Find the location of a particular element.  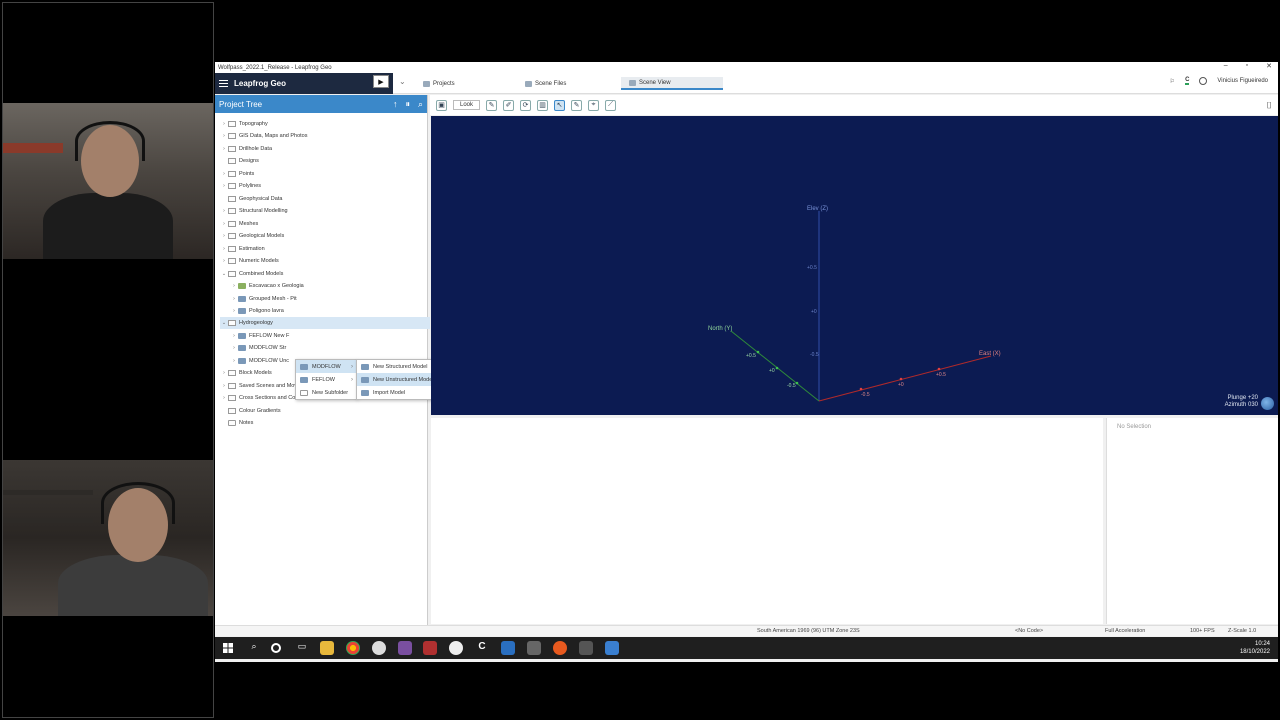

tree-item-topography: › Topography is located at coordinates (244, 124).